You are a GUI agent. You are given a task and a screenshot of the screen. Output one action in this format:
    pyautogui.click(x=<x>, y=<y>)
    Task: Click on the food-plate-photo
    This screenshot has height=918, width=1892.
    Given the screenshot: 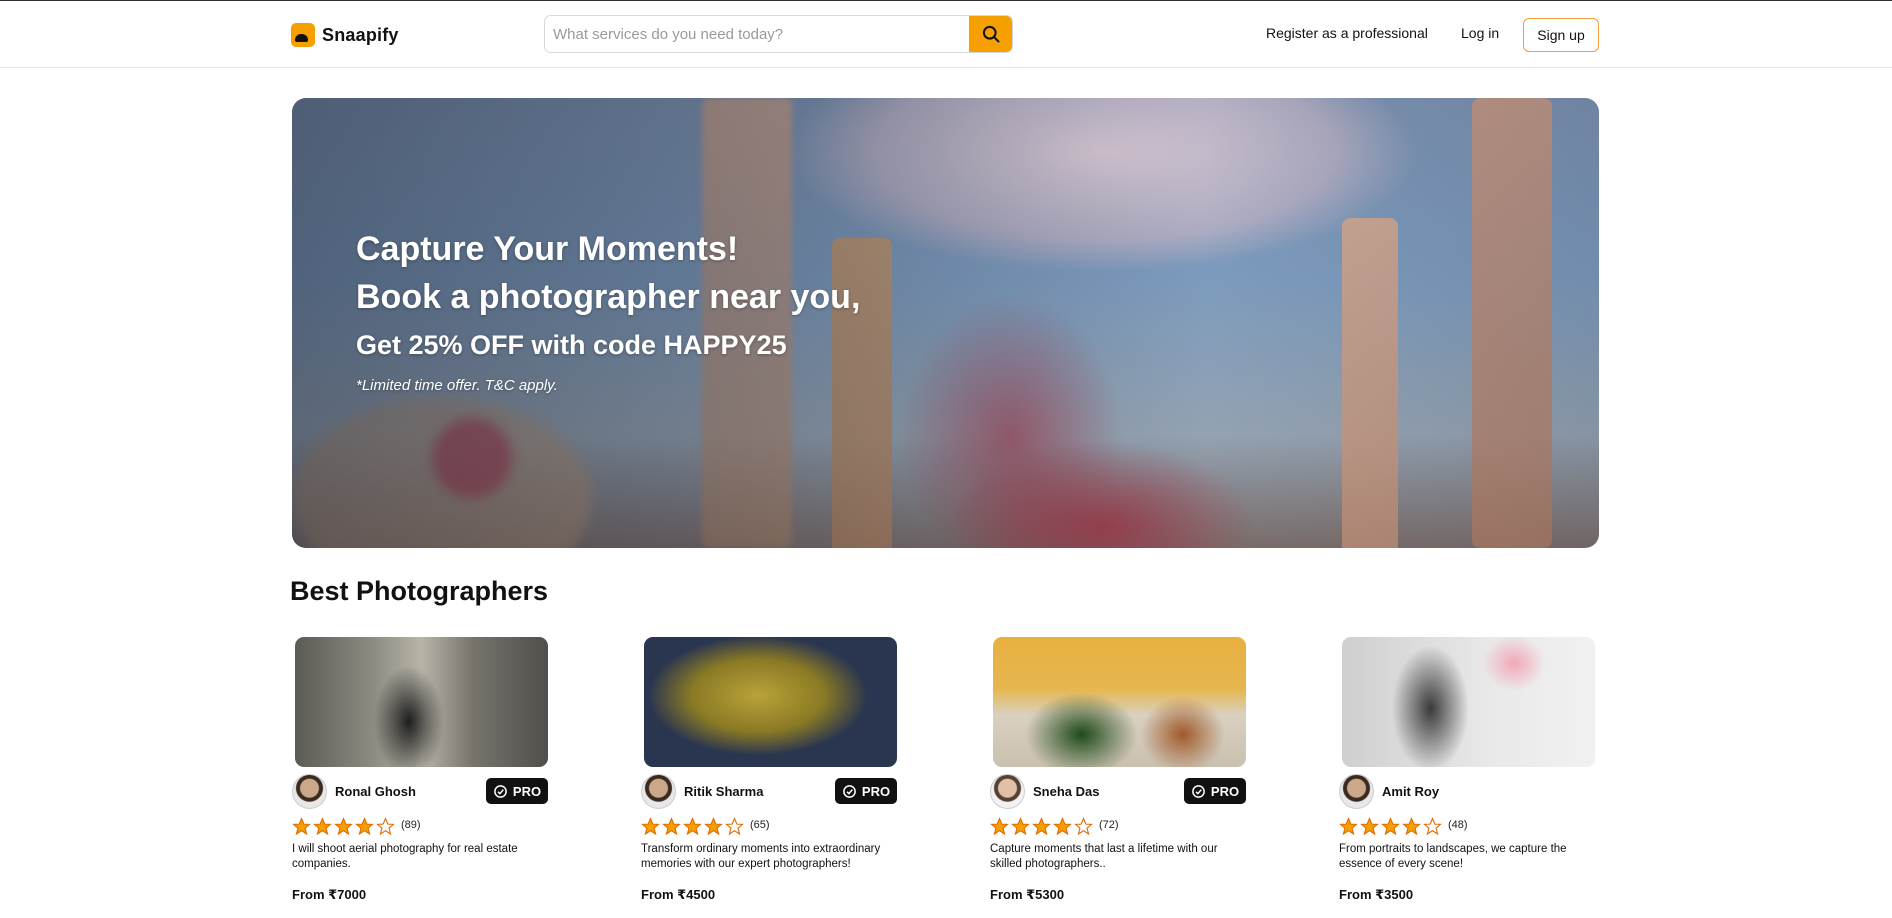 What is the action you would take?
    pyautogui.click(x=1119, y=702)
    